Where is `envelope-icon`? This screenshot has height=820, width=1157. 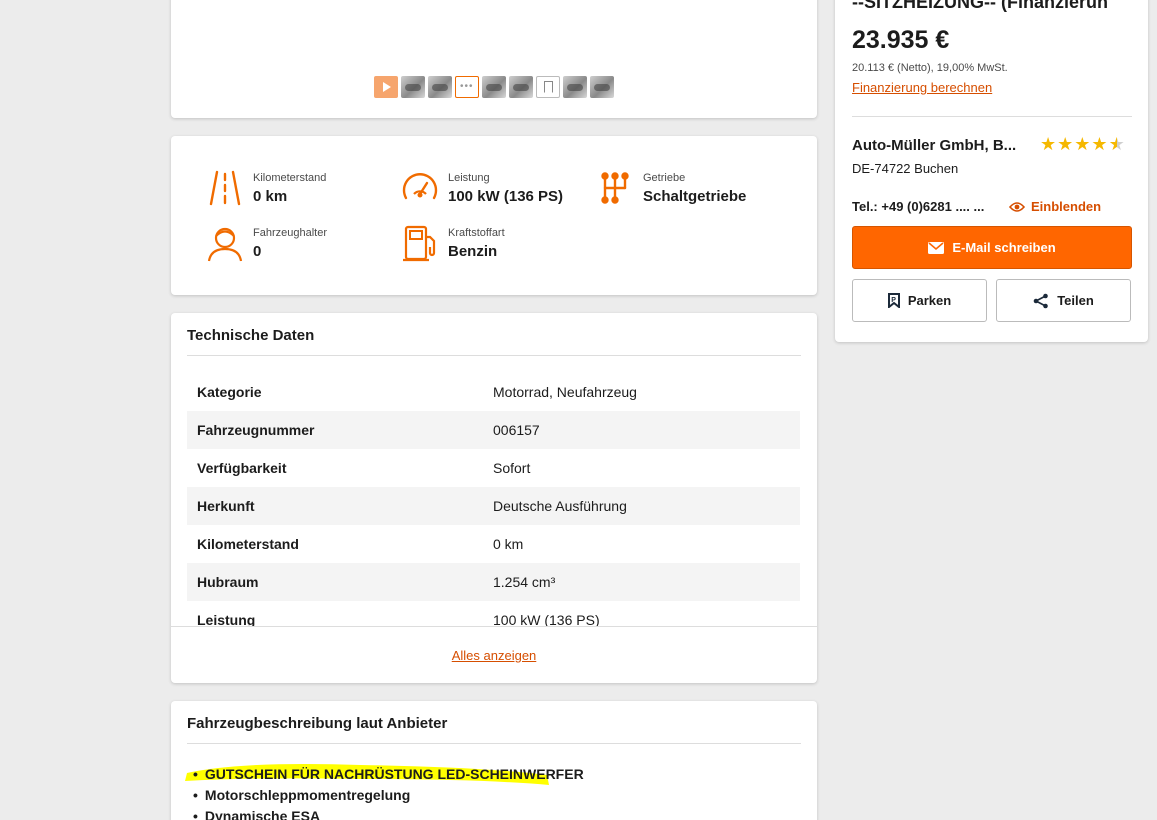
envelope-icon is located at coordinates (936, 247).